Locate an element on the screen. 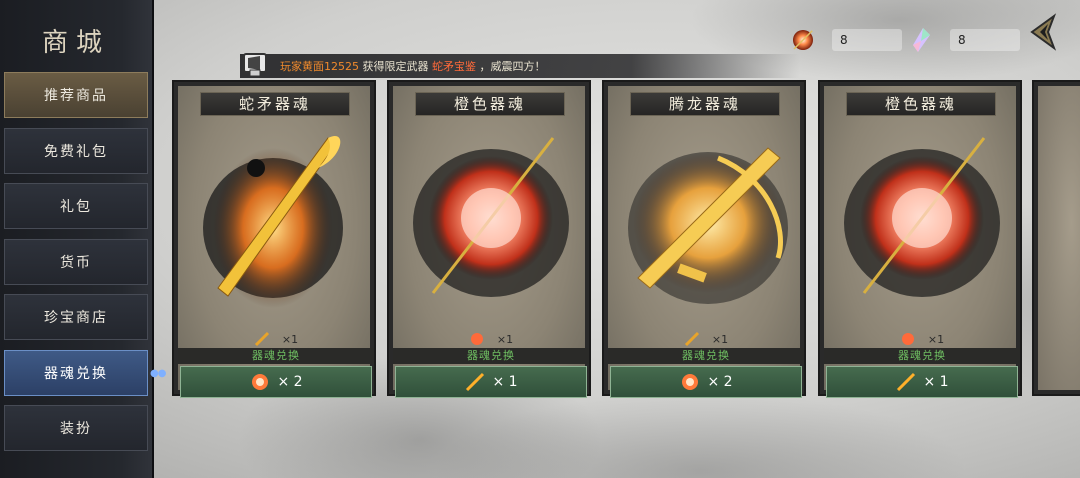 Image resolution: width=1080 pixels, height=478 pixels. sidebar-item-treasure-shop: 珍宝商店 is located at coordinates (76, 317).